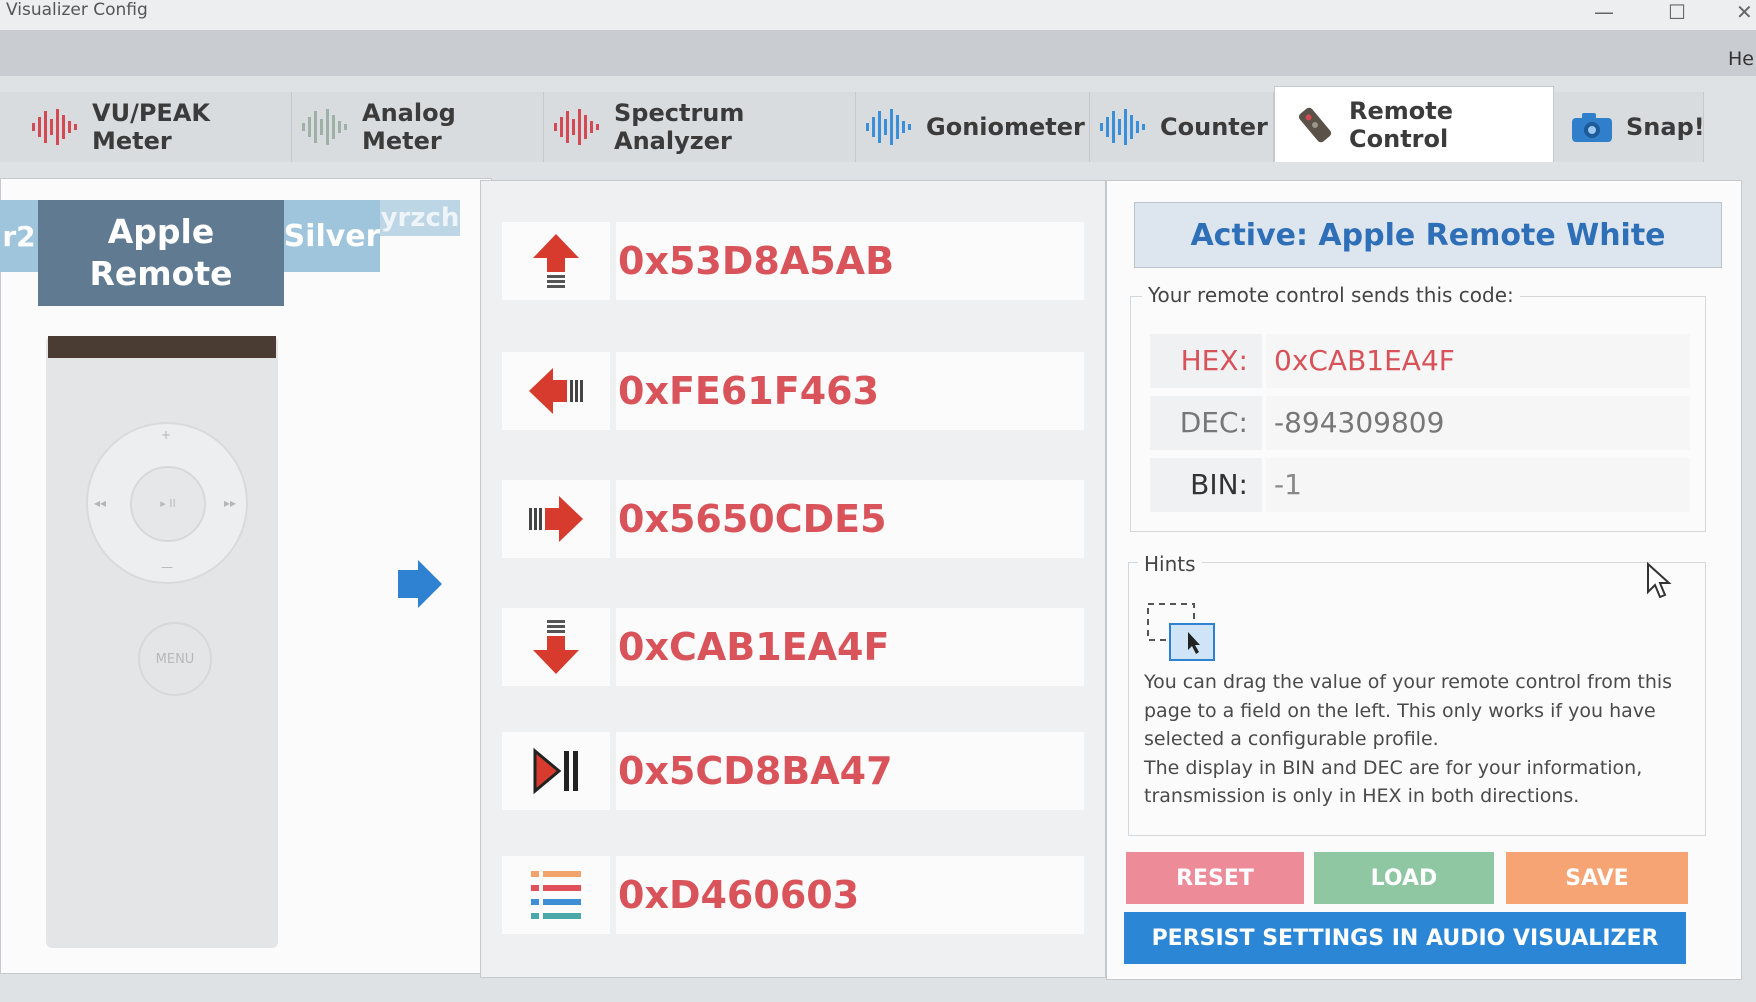 The height and width of the screenshot is (1002, 1756). I want to click on prev-label: ◂◂, so click(100, 503).